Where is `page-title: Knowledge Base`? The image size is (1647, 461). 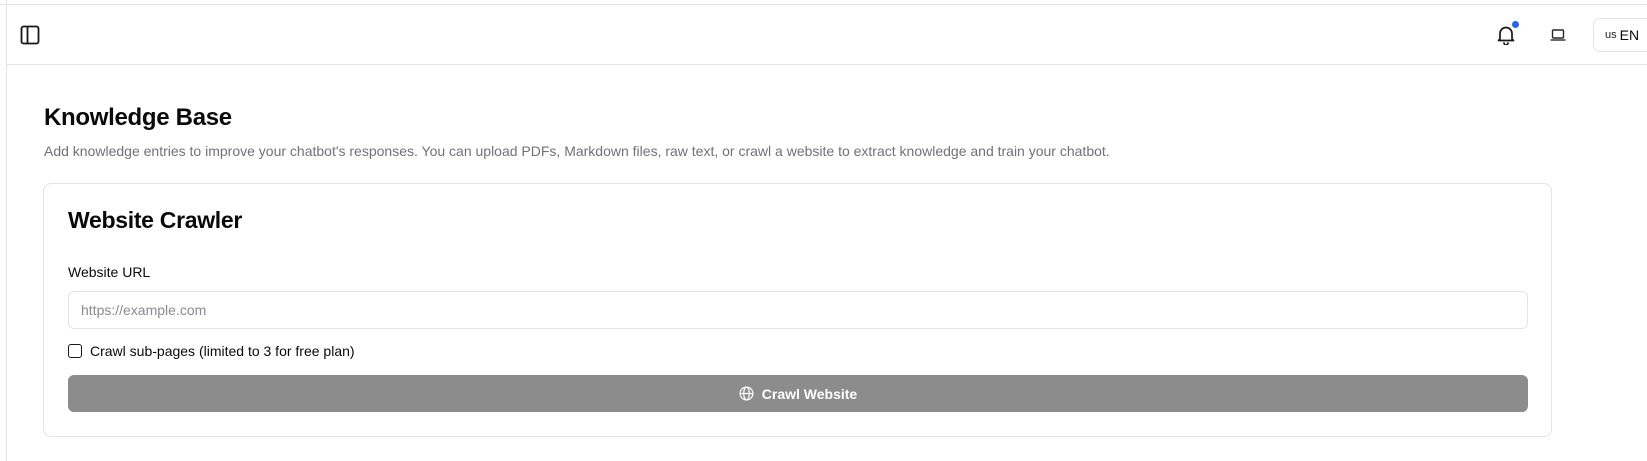 page-title: Knowledge Base is located at coordinates (138, 117).